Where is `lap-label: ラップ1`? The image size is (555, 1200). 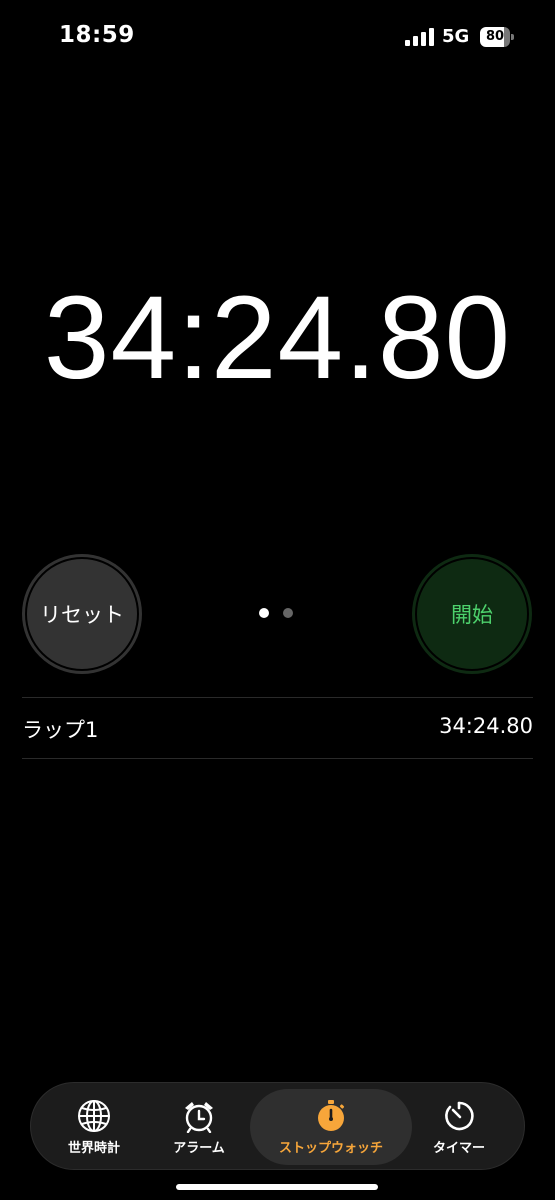
lap-label: ラップ1 is located at coordinates (60, 730).